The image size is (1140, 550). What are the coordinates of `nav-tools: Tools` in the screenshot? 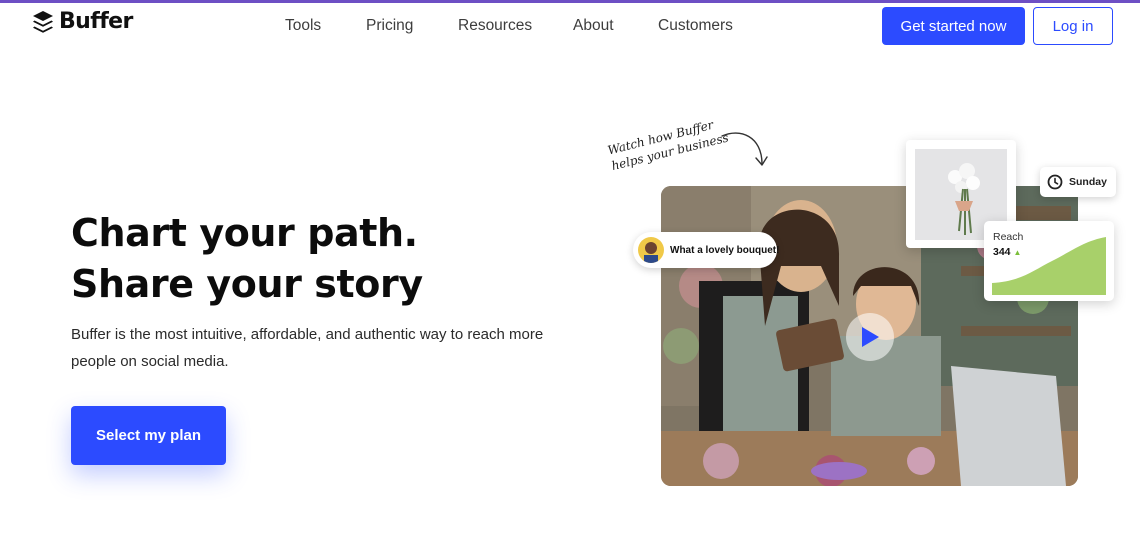 It's located at (303, 26).